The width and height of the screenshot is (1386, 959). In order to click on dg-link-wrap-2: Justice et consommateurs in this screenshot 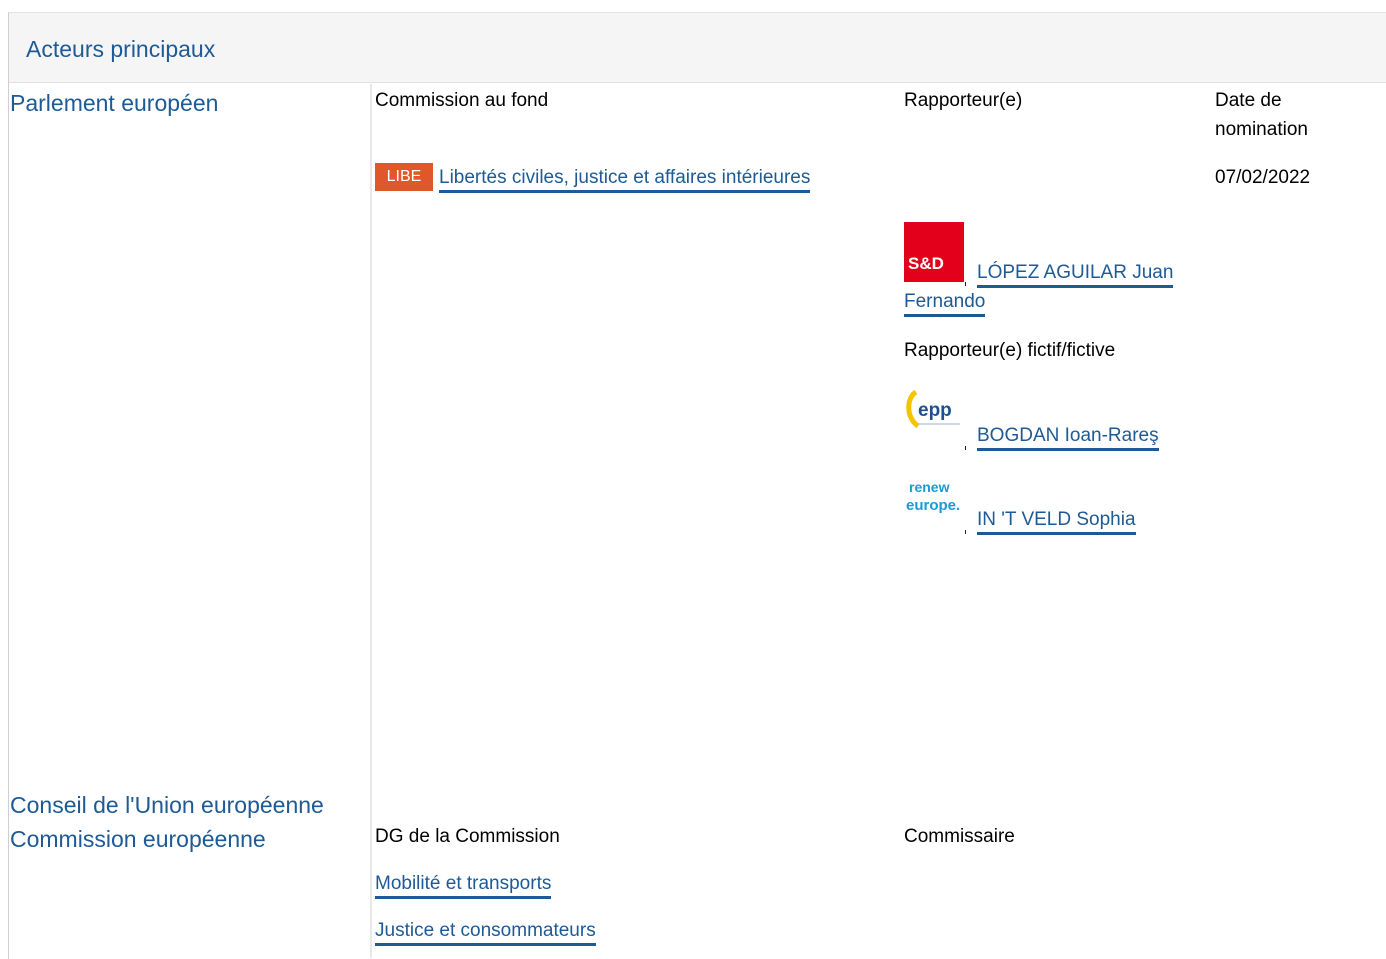, I will do `click(485, 931)`.